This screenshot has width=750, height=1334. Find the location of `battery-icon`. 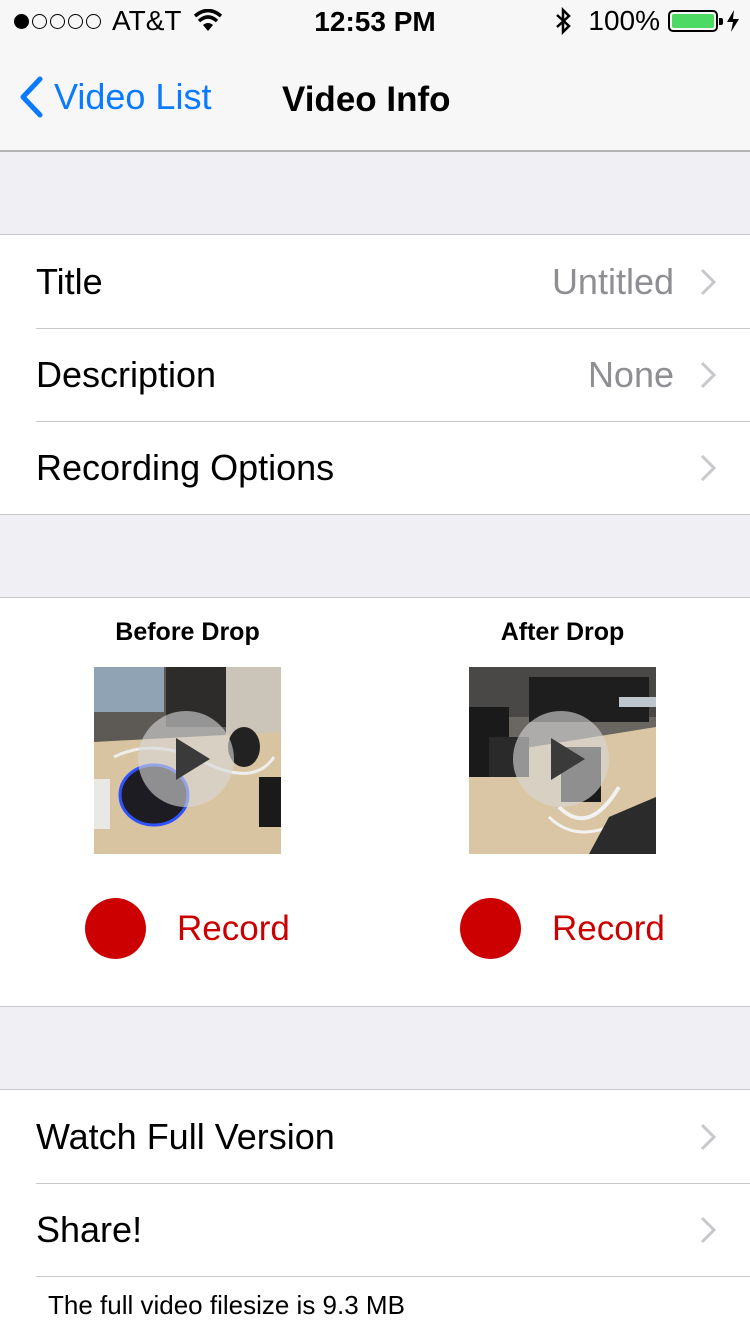

battery-icon is located at coordinates (695, 21).